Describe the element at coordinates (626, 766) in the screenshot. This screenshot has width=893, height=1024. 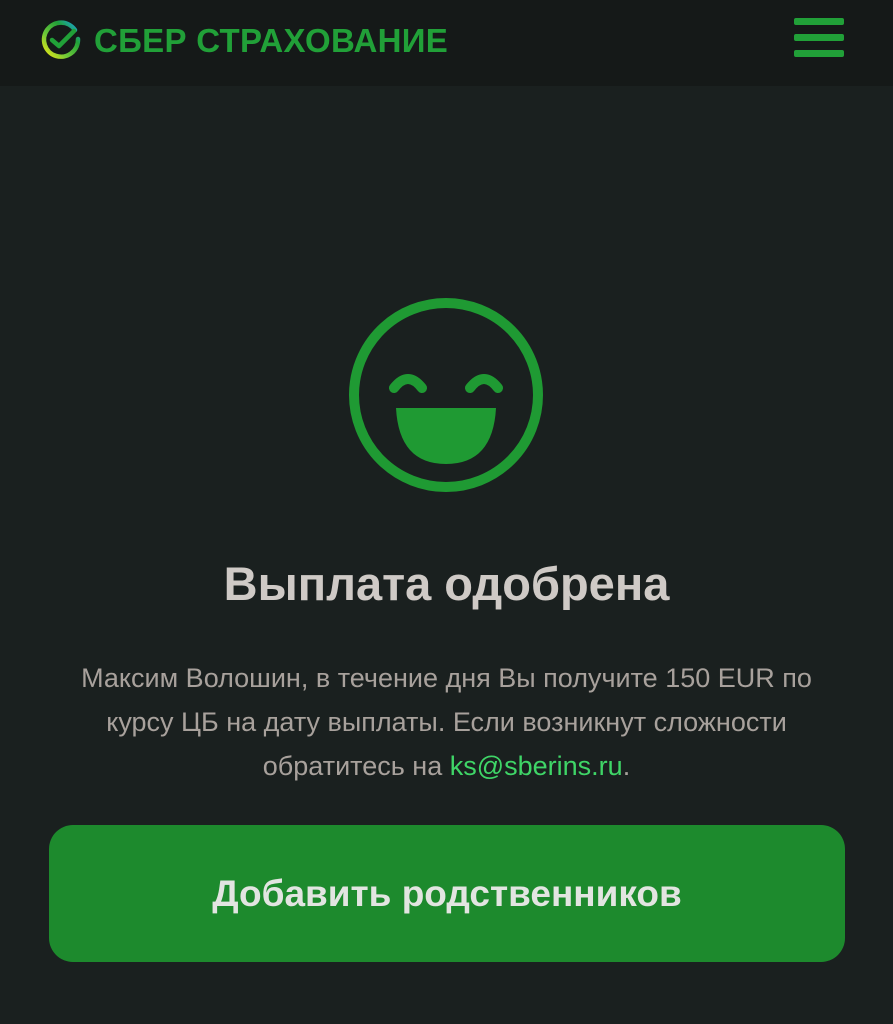
I see `message-end: .` at that location.